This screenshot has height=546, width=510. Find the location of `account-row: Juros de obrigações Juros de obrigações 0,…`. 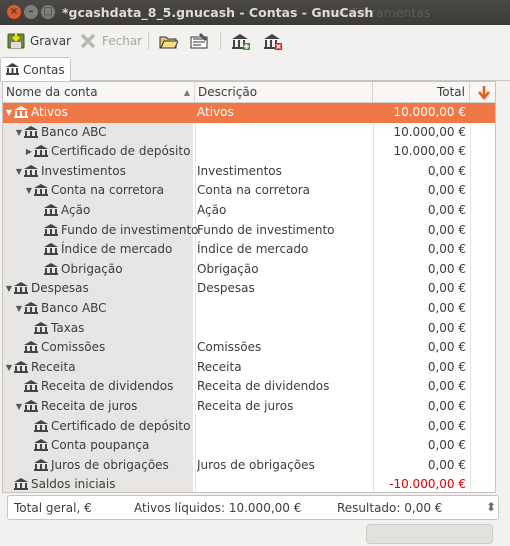

account-row: Juros de obrigações Juros de obrigações 0,… is located at coordinates (249, 465).